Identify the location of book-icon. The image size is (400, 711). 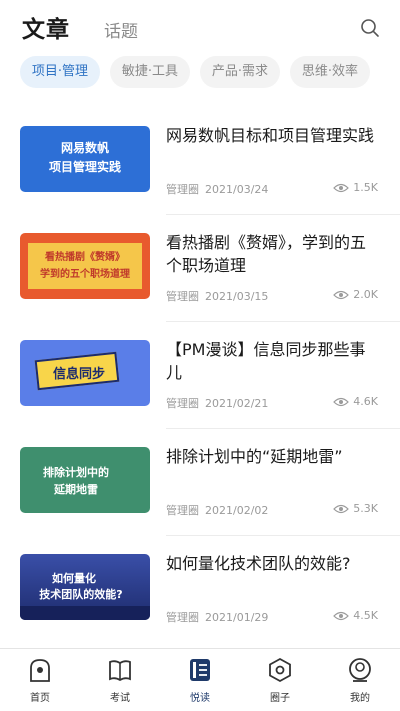
(120, 671).